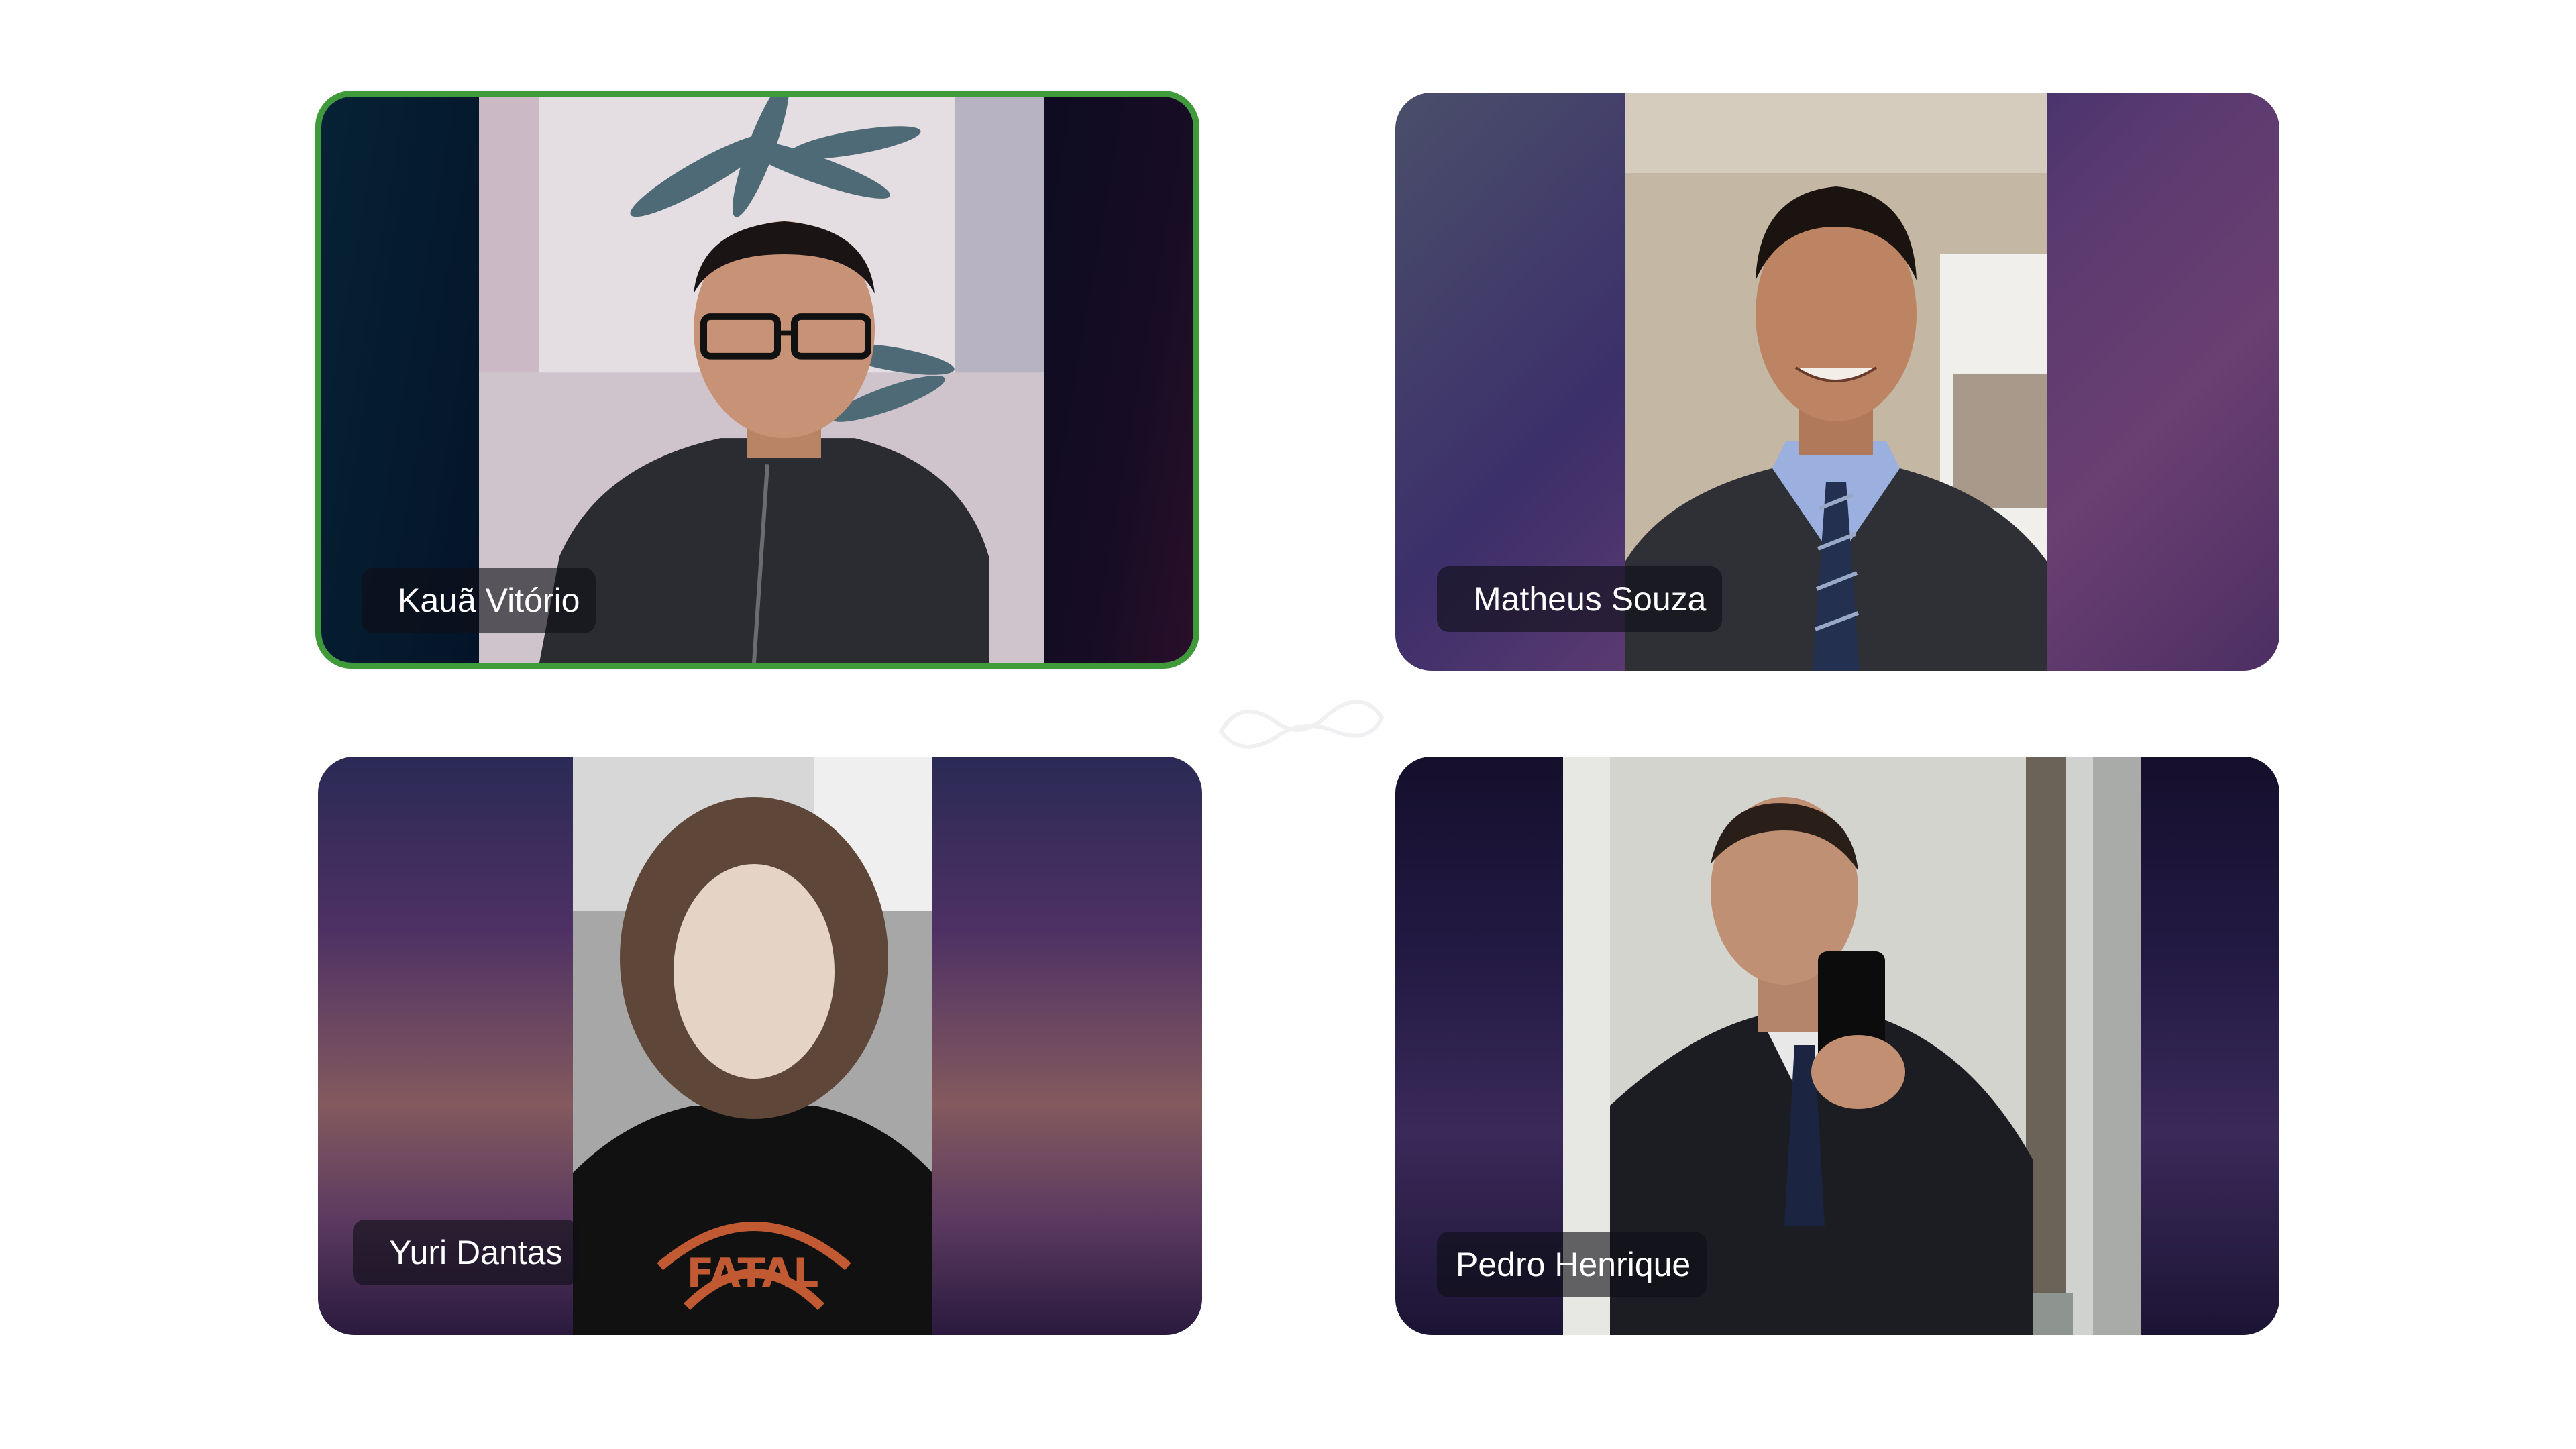 The height and width of the screenshot is (1449, 2576). Describe the element at coordinates (479, 600) in the screenshot. I see `participant-name-label: Kauã Vitório` at that location.